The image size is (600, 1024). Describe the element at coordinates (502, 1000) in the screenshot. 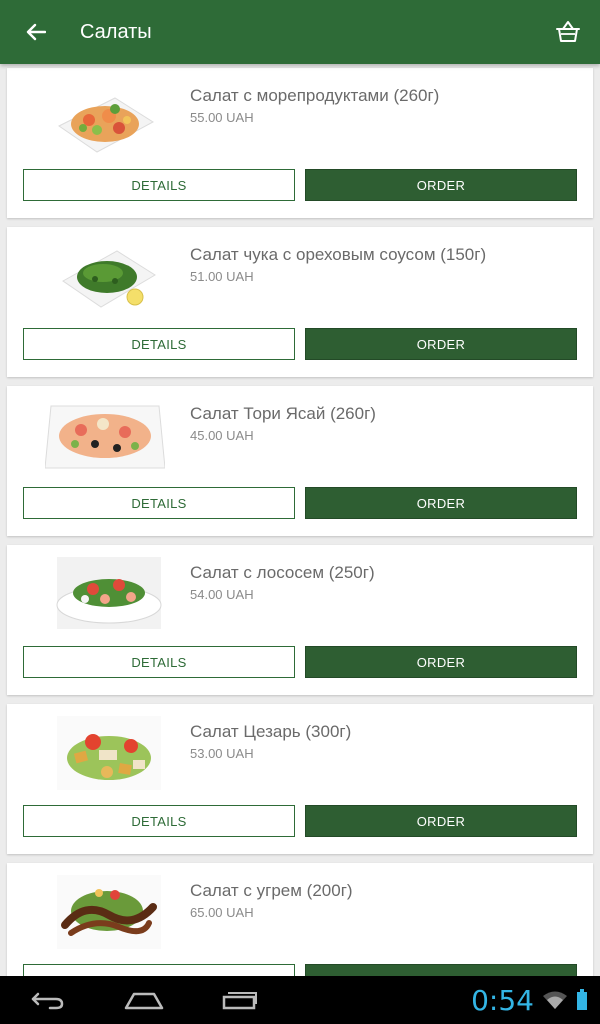

I see `clock: 0:54` at that location.